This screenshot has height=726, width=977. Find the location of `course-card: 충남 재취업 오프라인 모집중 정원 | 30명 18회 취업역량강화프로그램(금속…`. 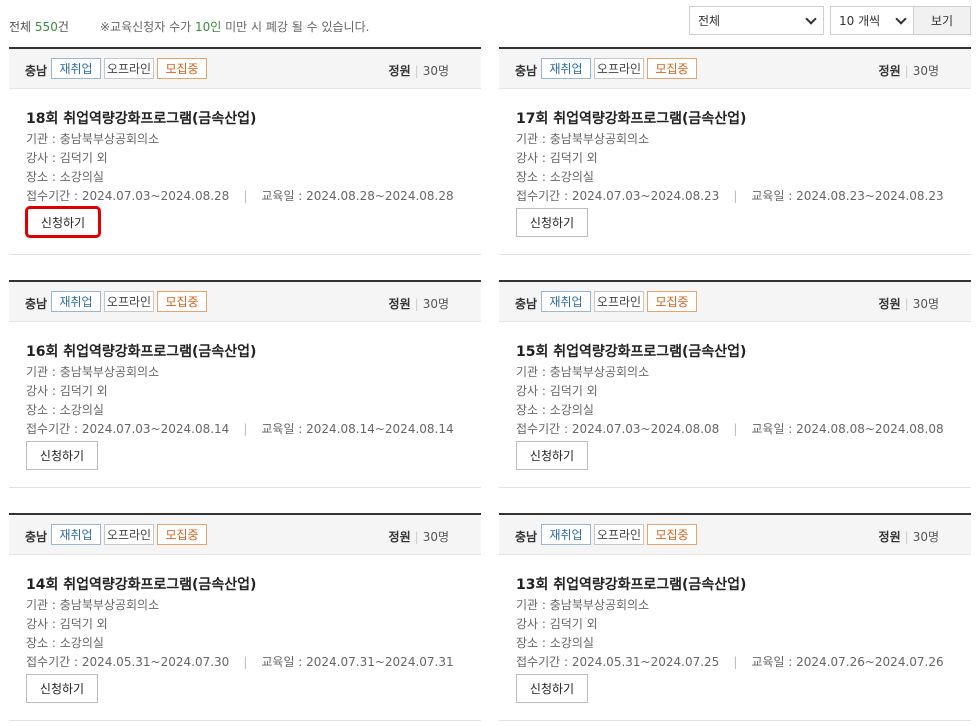

course-card: 충남 재취업 오프라인 모집중 정원 | 30명 18회 취업역량강화프로그램(금속… is located at coordinates (245, 151).